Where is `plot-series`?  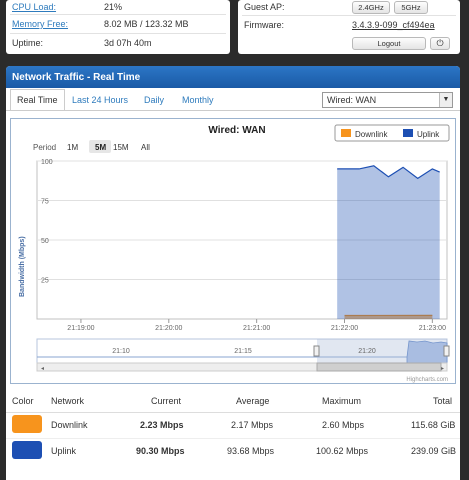 plot-series is located at coordinates (388, 242).